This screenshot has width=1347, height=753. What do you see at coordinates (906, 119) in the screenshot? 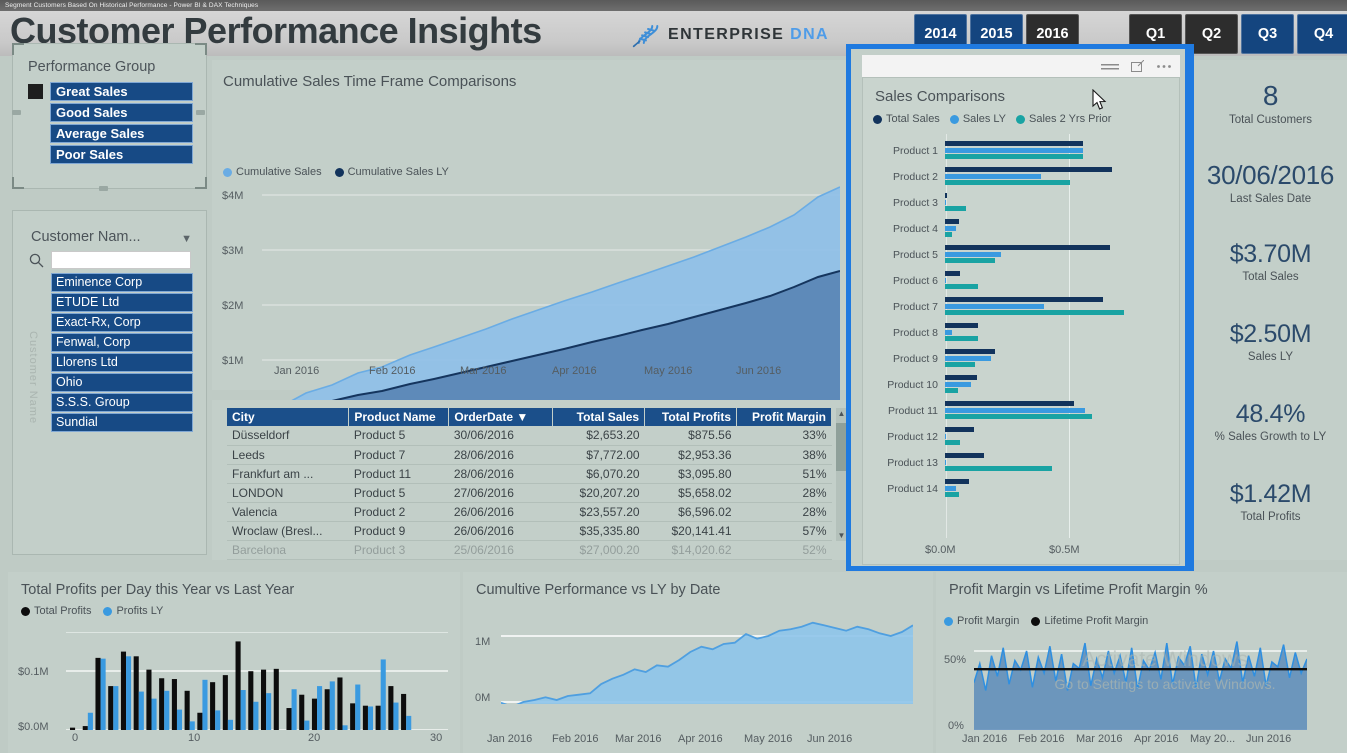
I see `legend-item-total-sales: Total Sales` at bounding box center [906, 119].